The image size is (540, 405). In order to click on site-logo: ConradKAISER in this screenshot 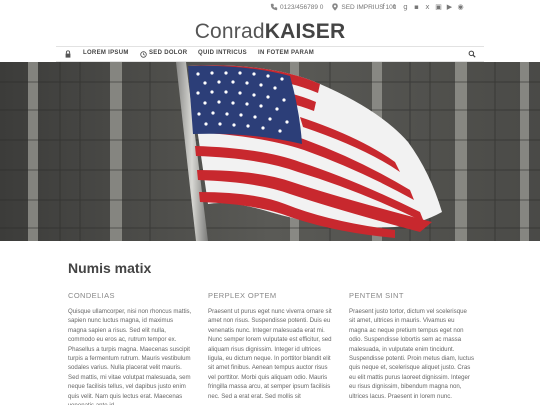, I will do `click(270, 32)`.